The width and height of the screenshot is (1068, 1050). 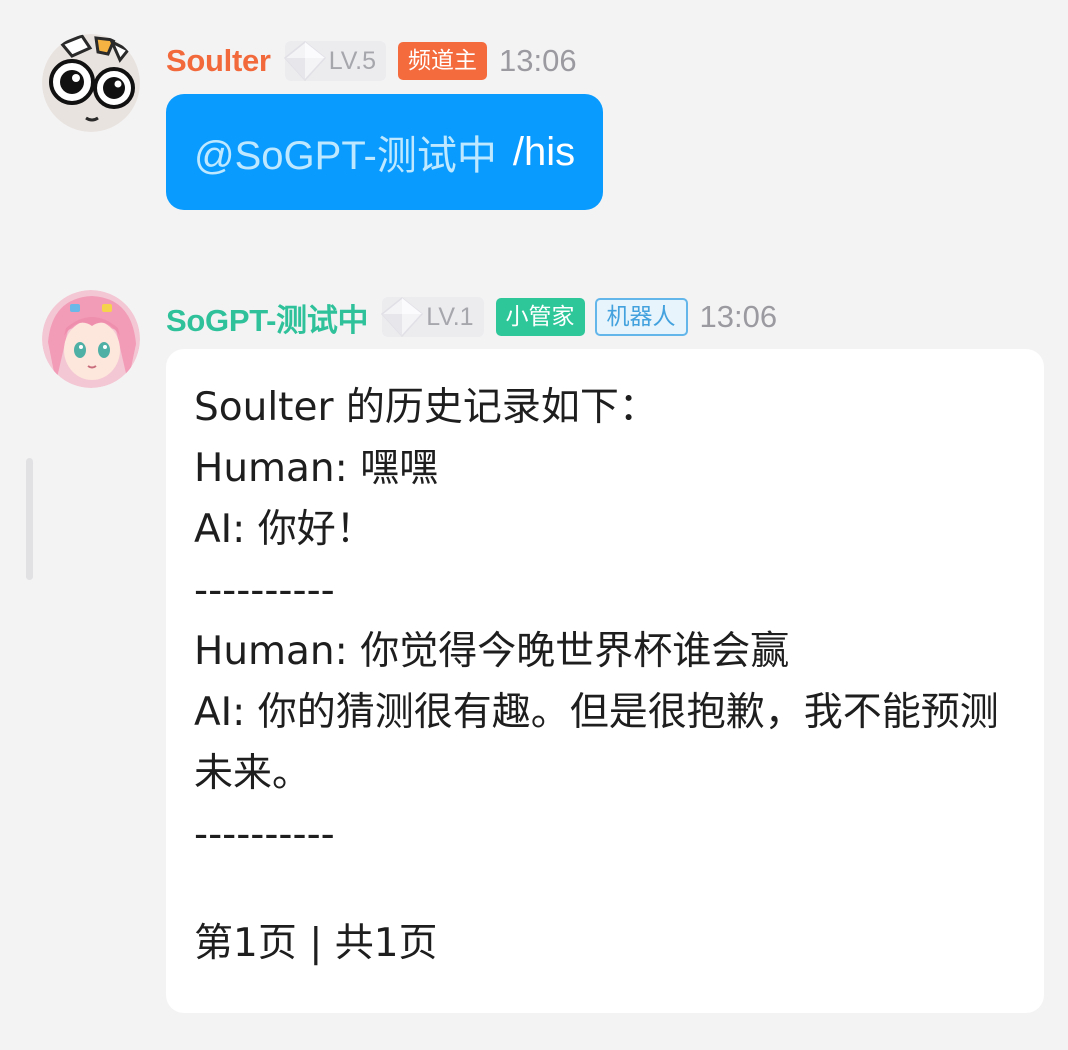 I want to click on mention-link: @SoGPT-测试中, so click(x=345, y=152).